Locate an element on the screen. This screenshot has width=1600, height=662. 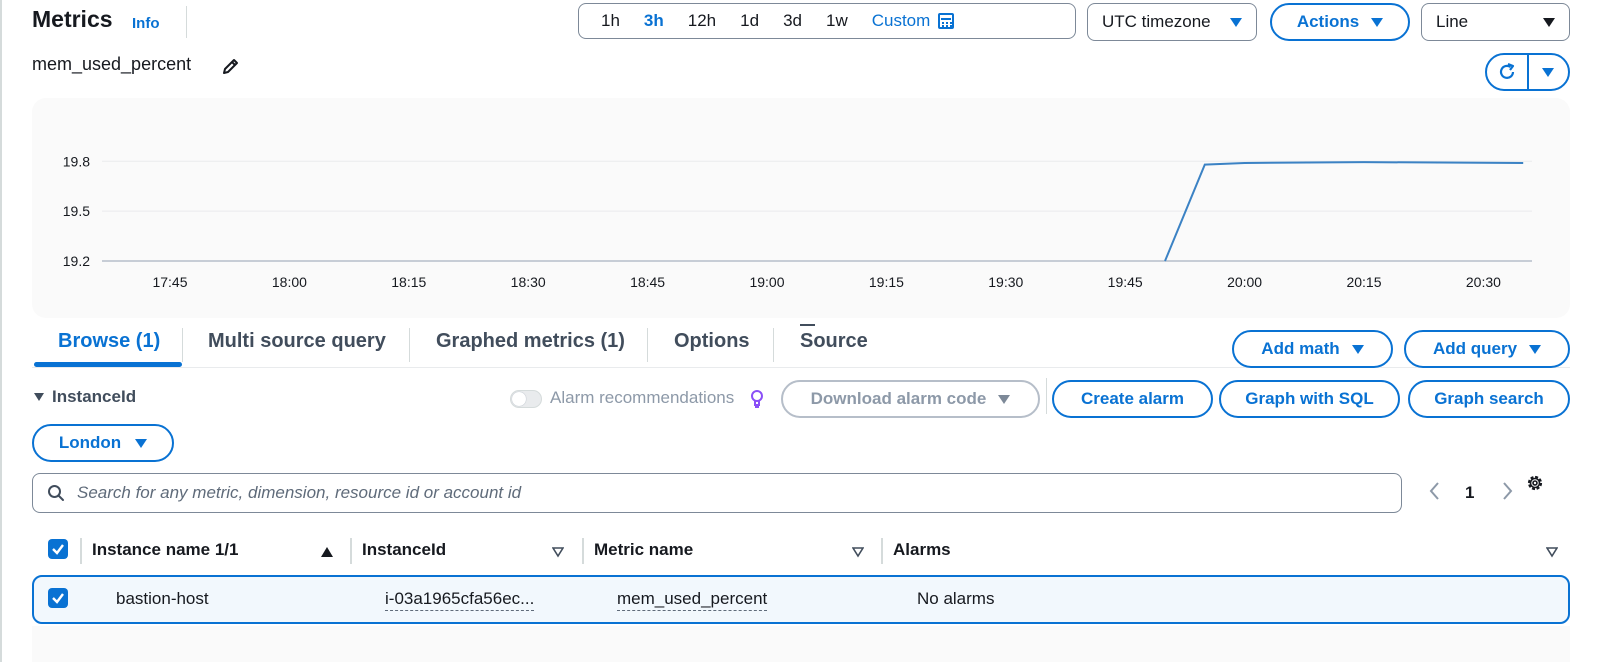
x-tick-label: 20:00 is located at coordinates (1244, 282).